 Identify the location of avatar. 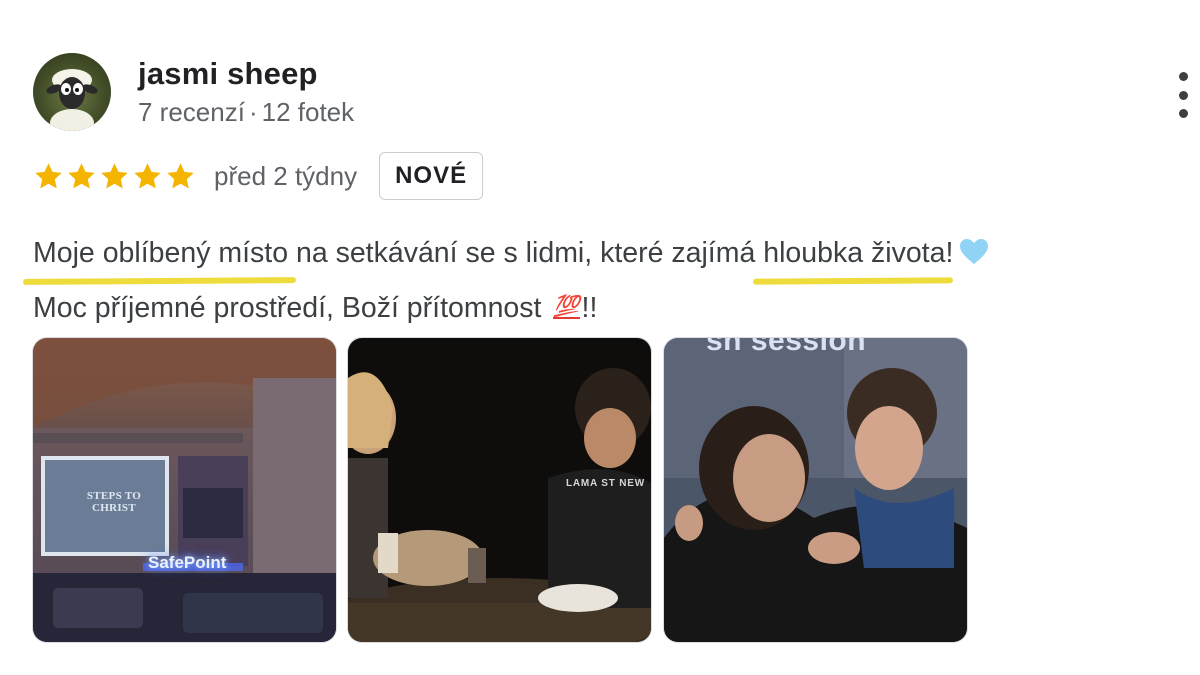
(72, 92).